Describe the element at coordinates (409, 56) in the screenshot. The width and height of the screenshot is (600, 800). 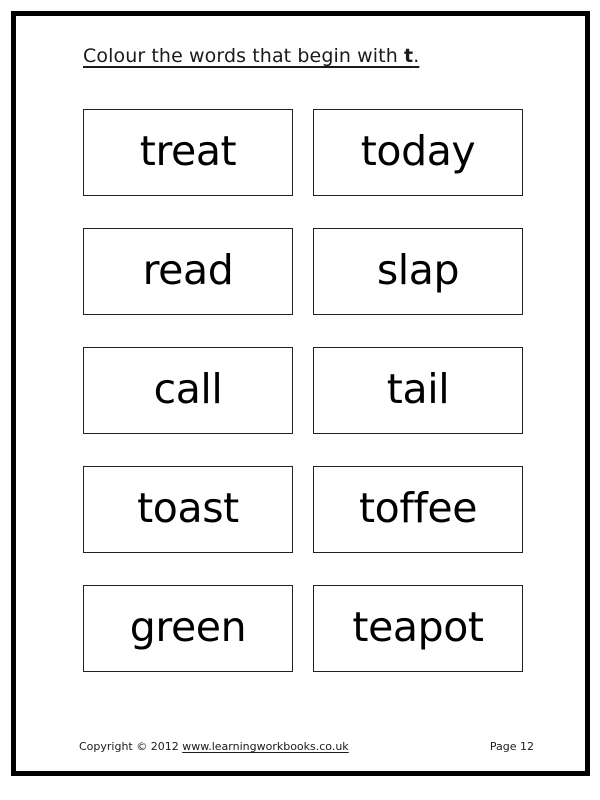
I see `instruction-target-letter: t` at that location.